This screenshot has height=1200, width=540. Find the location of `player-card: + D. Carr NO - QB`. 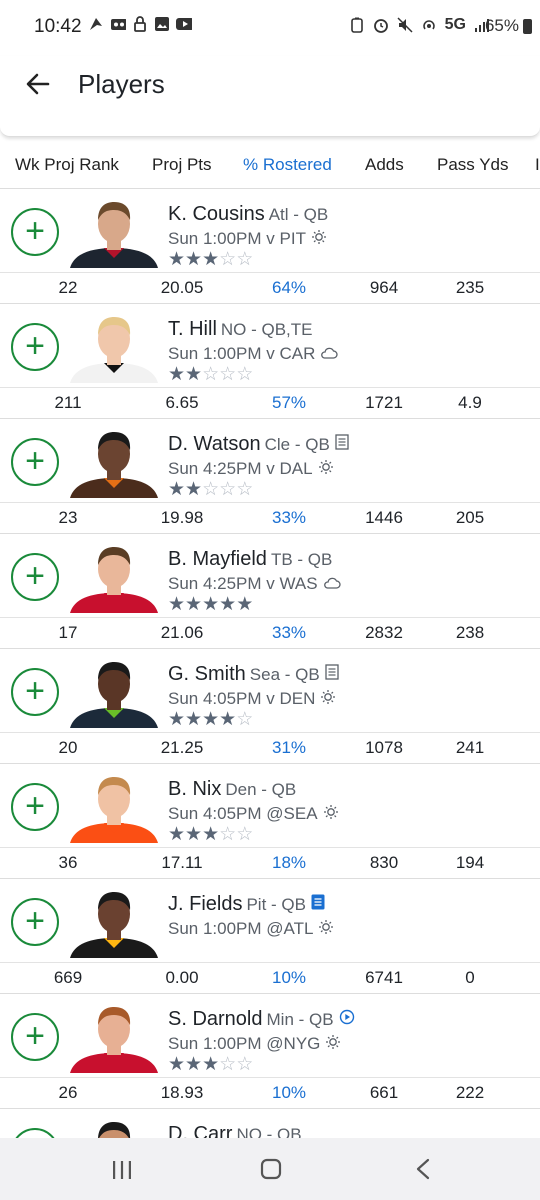

player-card: + D. Carr NO - QB is located at coordinates (270, 1123).